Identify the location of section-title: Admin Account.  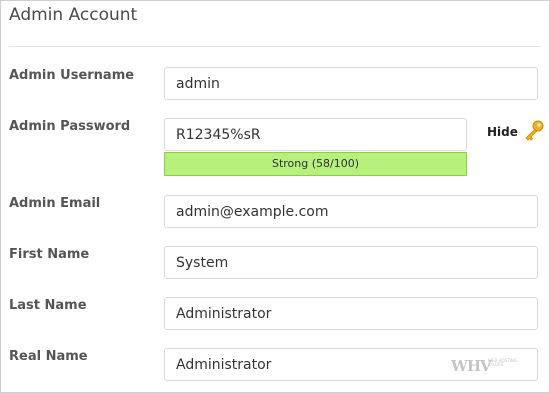
(73, 15).